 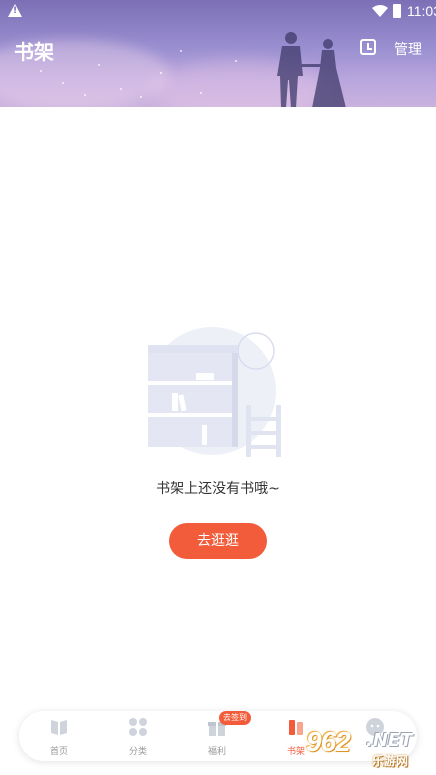 I want to click on watermark-sitename: 乐游网, so click(x=390, y=761).